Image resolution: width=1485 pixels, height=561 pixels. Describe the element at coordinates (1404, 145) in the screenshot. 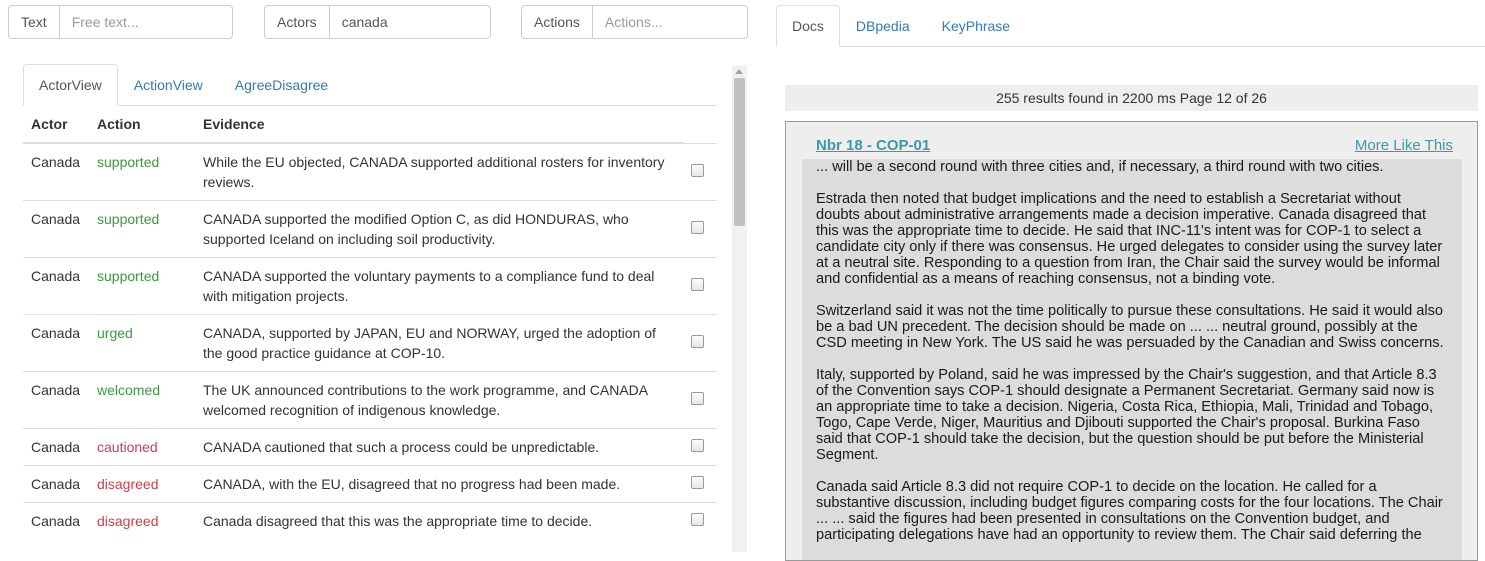

I see `more-like-this-link: More Like This` at that location.